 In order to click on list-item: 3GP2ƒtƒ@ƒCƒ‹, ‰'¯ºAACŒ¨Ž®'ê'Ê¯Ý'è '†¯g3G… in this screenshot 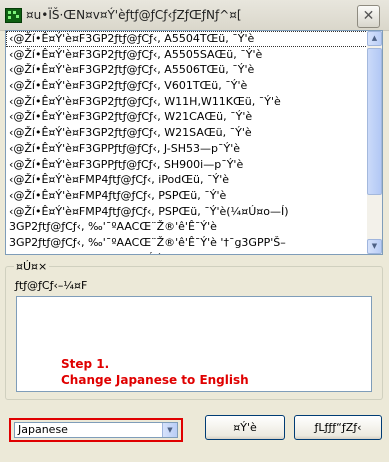, I will do `click(187, 243)`.